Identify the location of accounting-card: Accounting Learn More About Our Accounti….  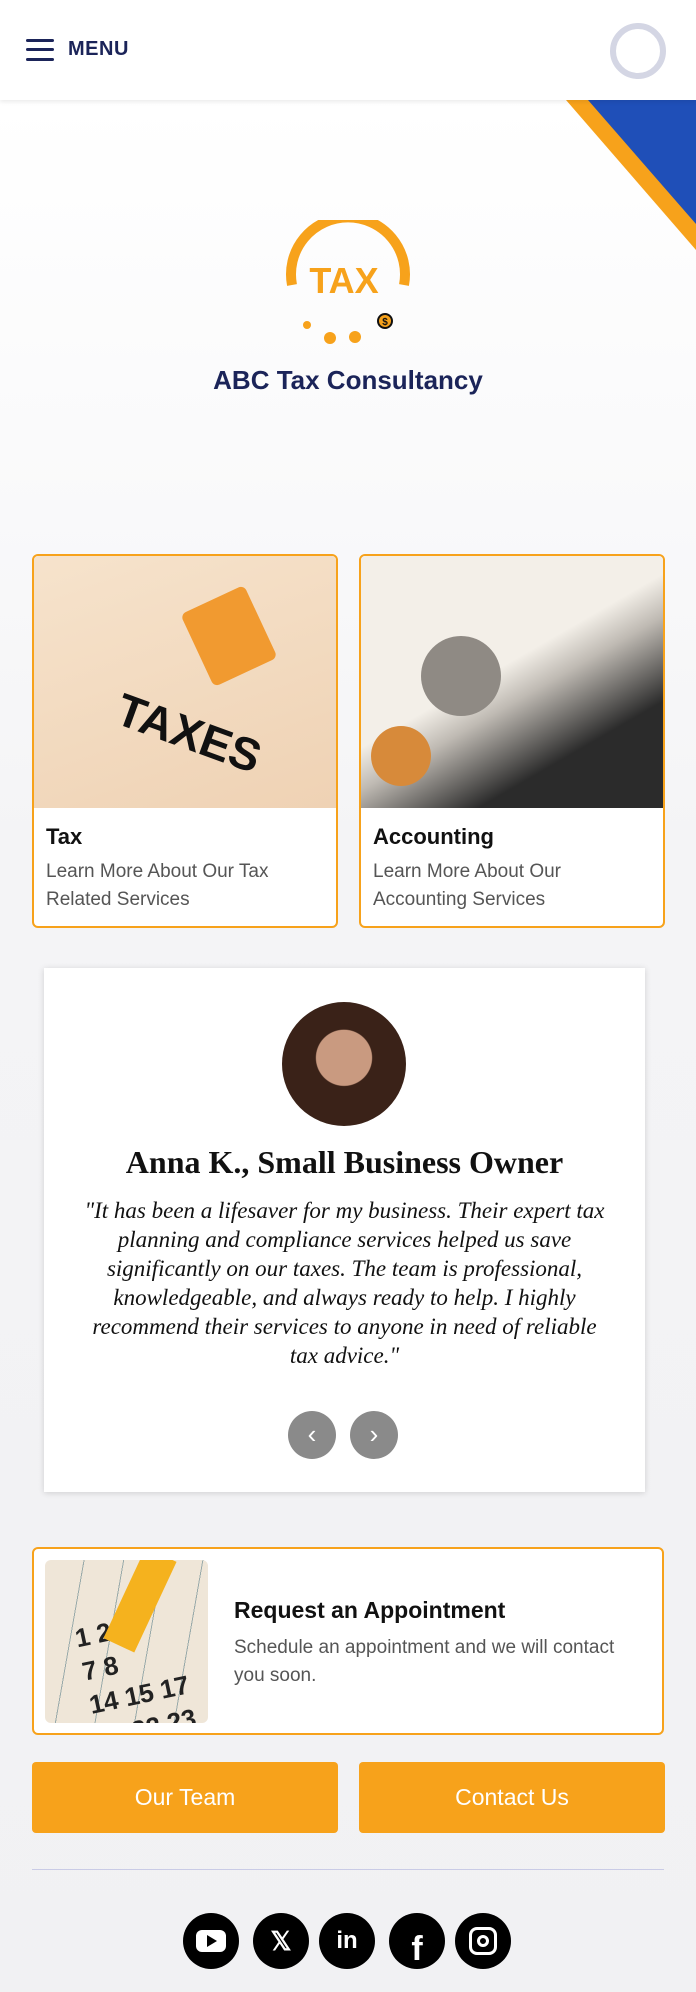
(512, 741).